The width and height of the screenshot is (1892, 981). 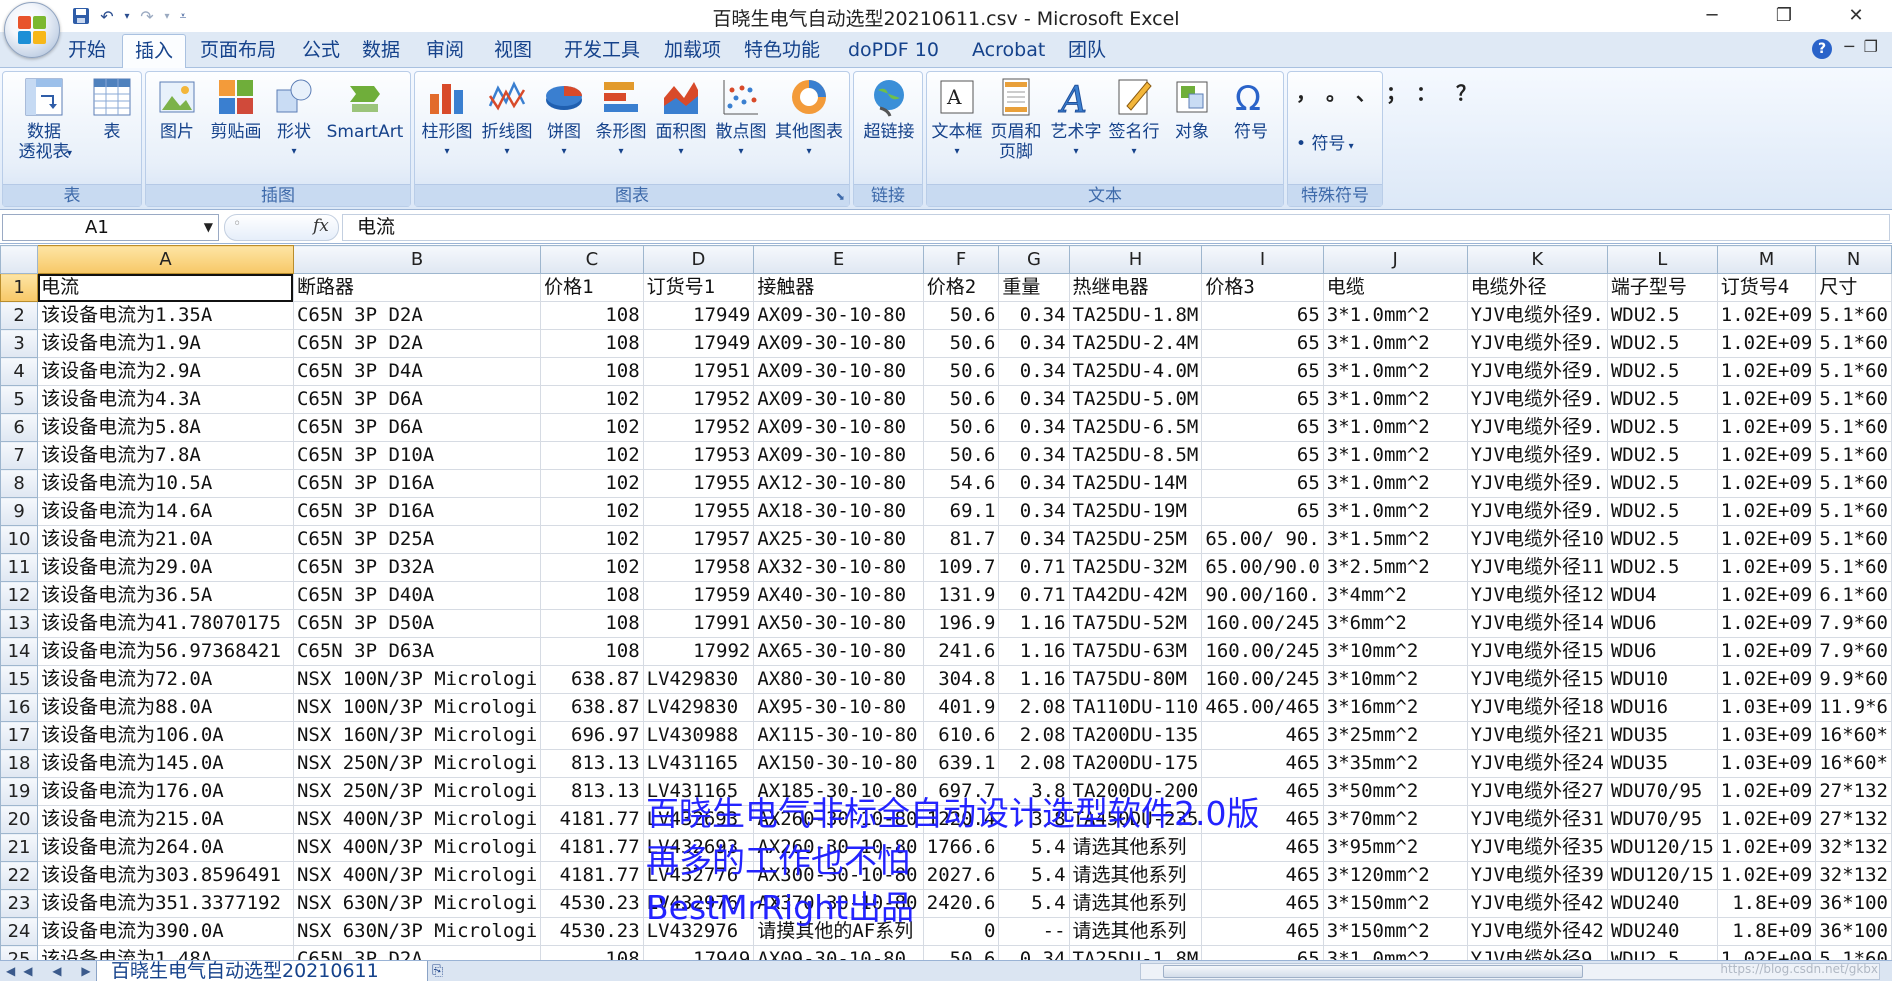 What do you see at coordinates (838, 952) in the screenshot?
I see `cell: AX09-30-10-80` at bounding box center [838, 952].